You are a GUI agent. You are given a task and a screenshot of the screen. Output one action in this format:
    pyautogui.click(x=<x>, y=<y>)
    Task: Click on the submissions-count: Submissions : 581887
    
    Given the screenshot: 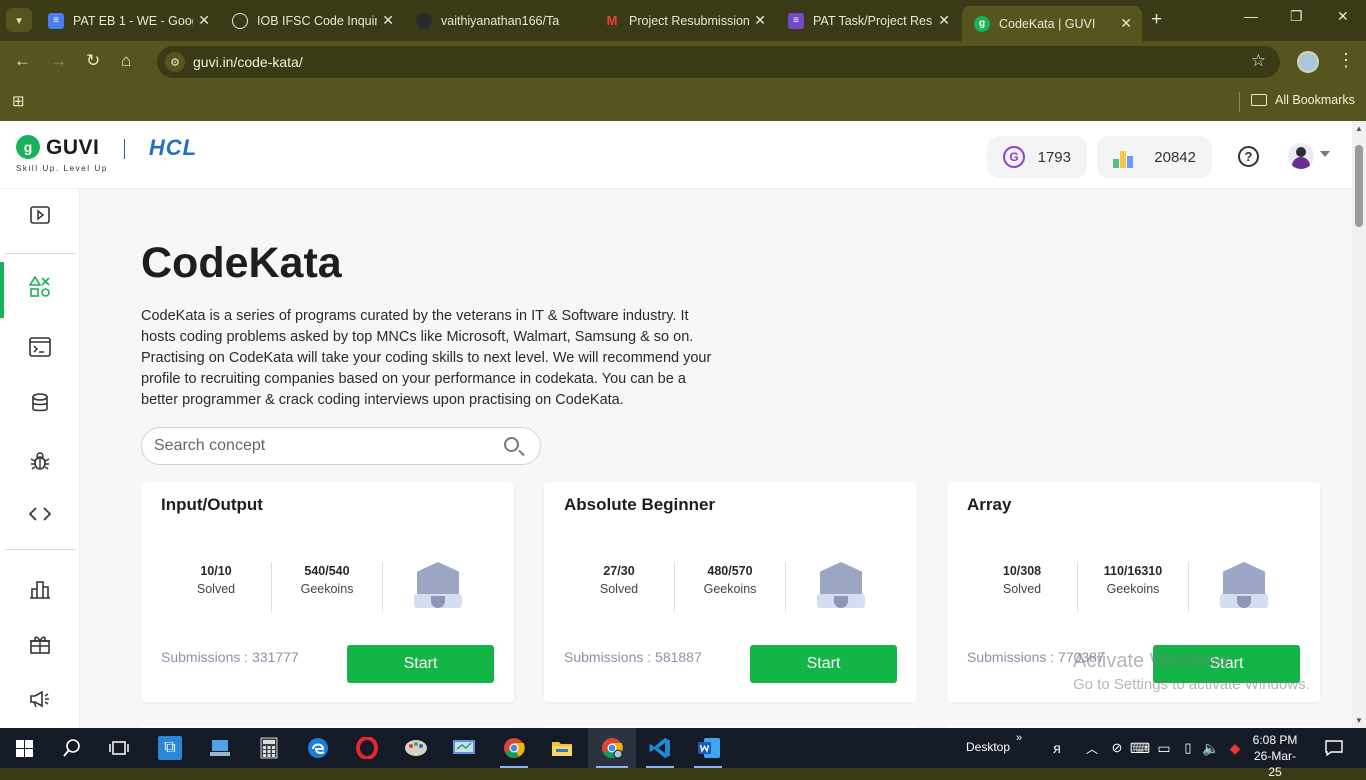 What is the action you would take?
    pyautogui.click(x=633, y=657)
    